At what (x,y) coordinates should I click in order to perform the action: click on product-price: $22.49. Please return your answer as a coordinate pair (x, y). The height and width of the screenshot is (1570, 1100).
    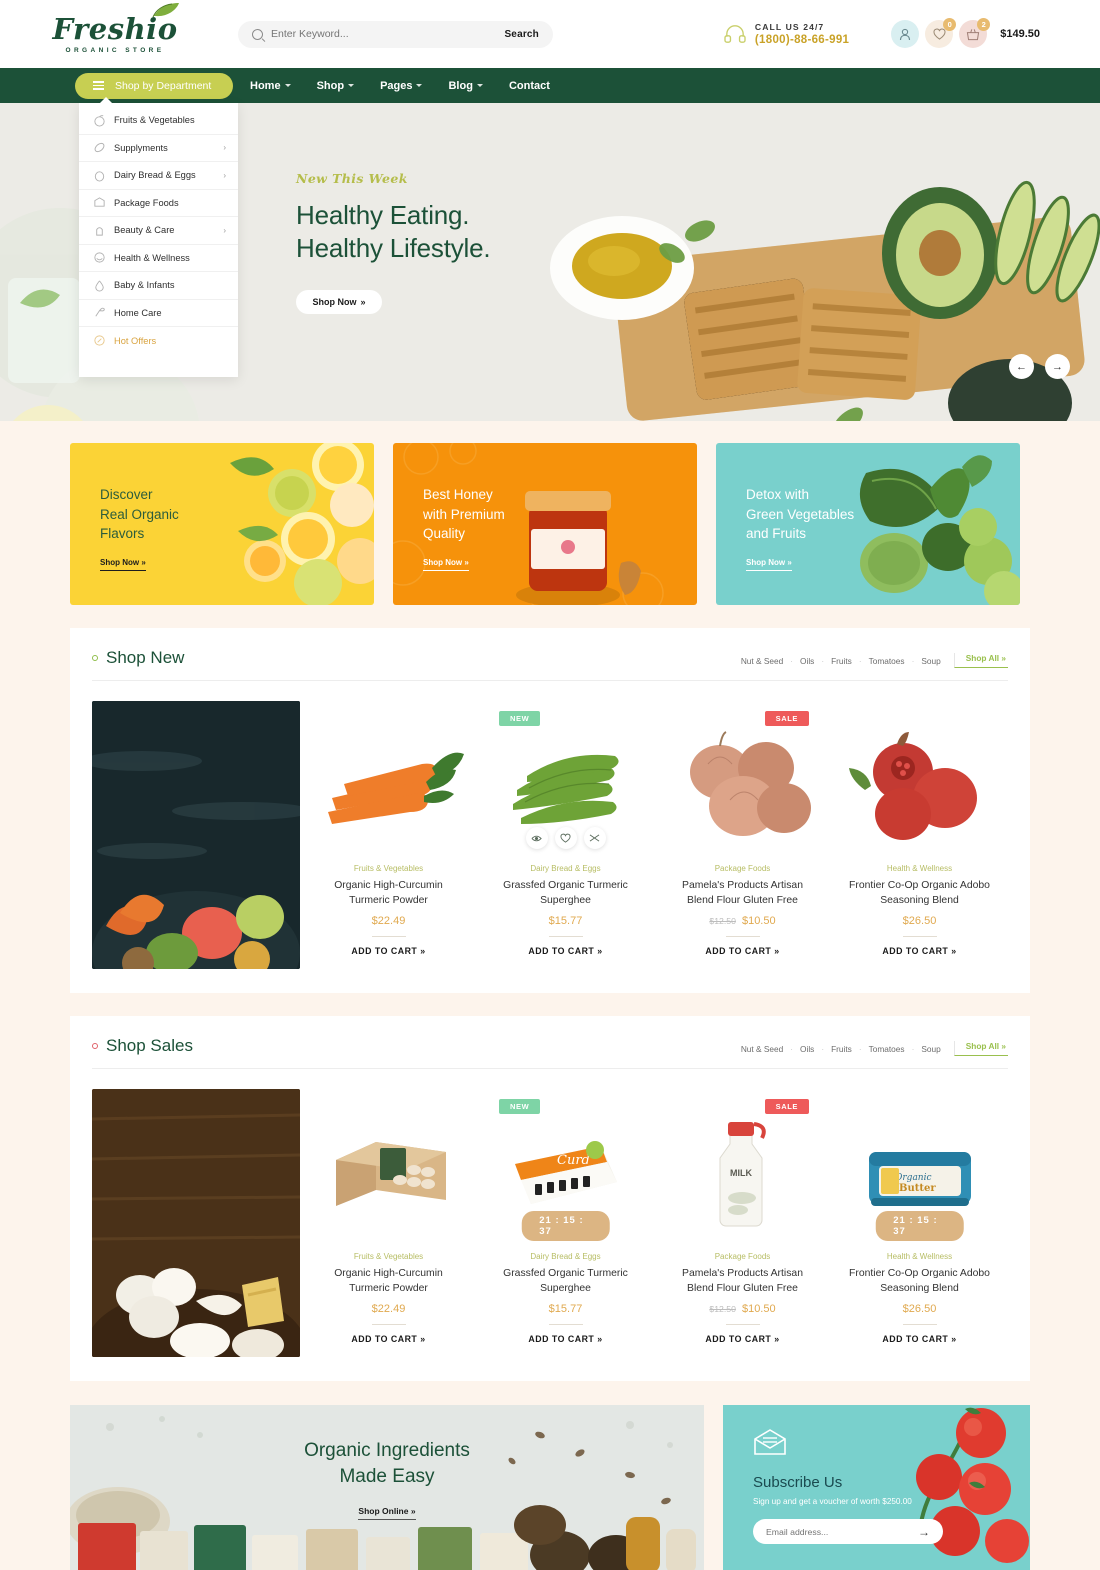
    Looking at the image, I should click on (389, 1309).